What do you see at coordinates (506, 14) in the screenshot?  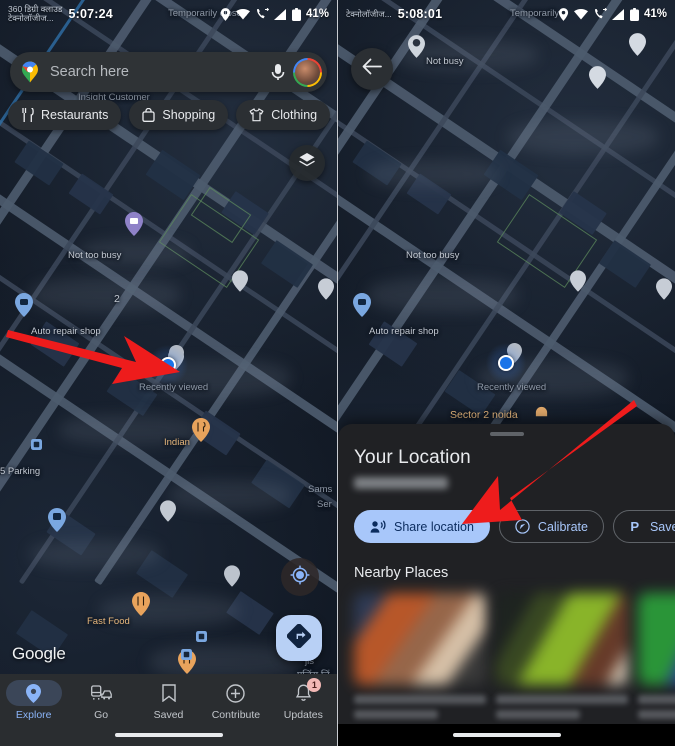 I see `status-bar-right: टेक्नोलॉजीज... 5:08:01 41%` at bounding box center [506, 14].